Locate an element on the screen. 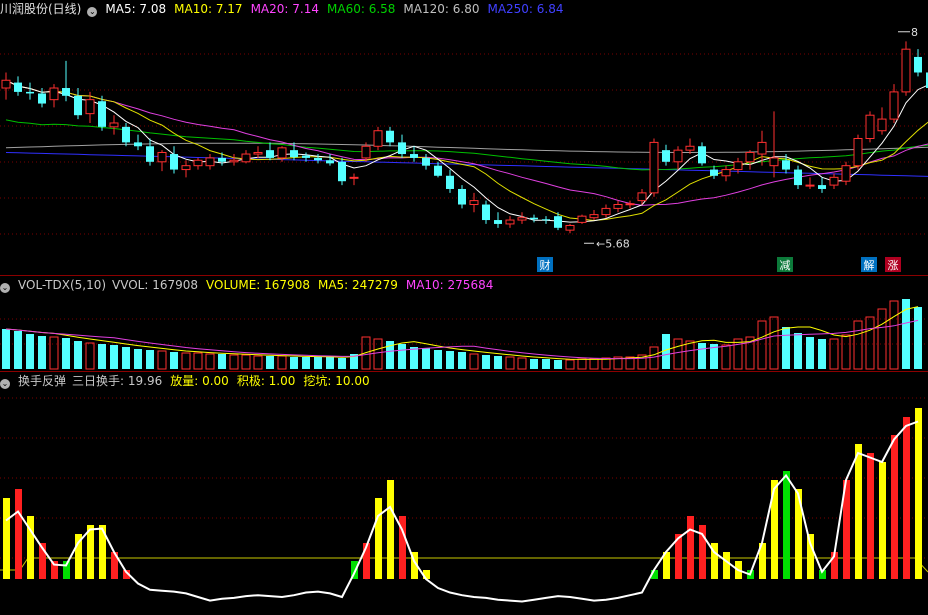  indicator-label-2: 积极: 1.00 is located at coordinates (266, 381).